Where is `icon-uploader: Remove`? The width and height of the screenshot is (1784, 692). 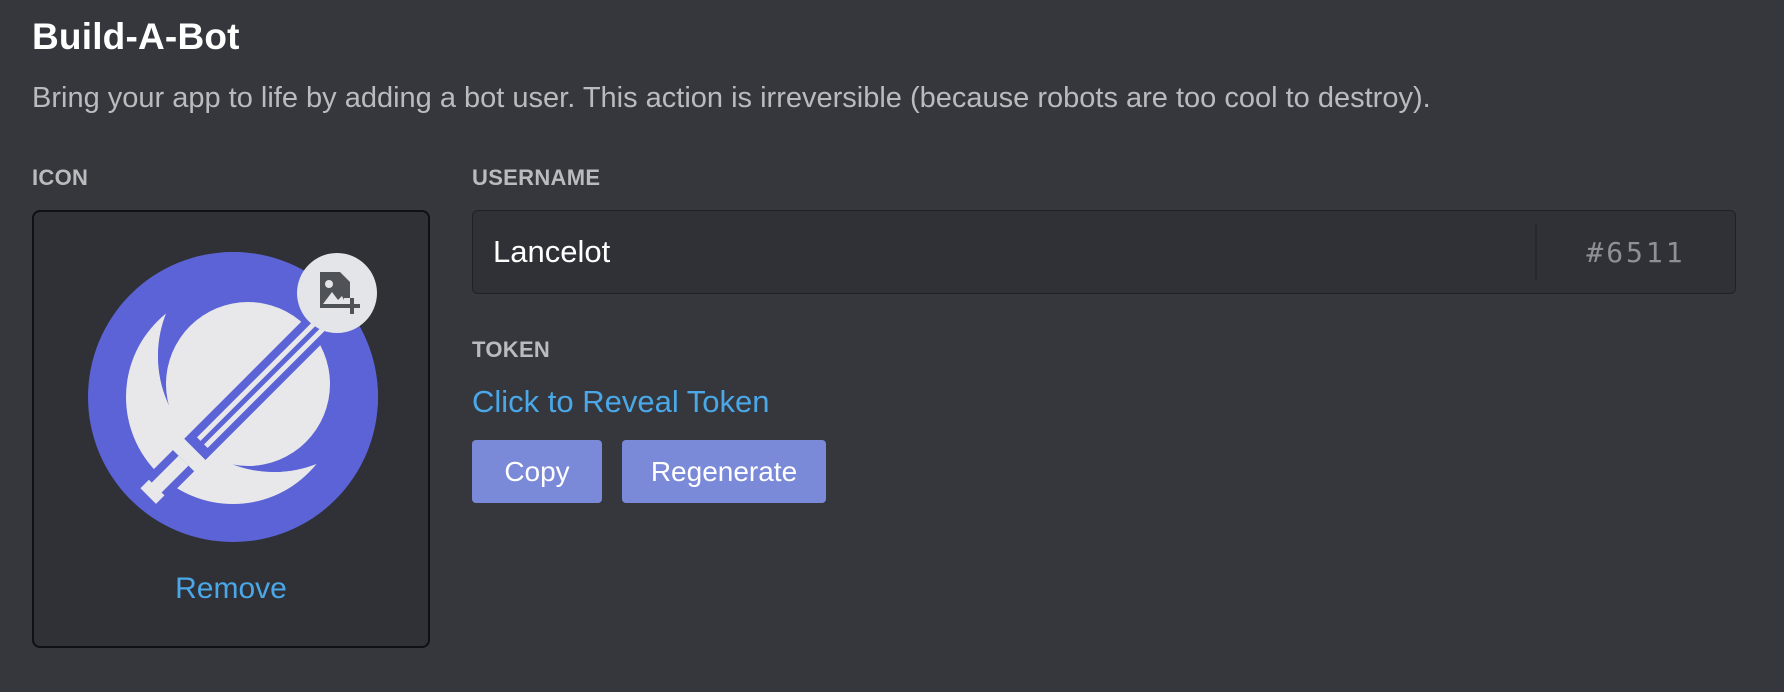
icon-uploader: Remove is located at coordinates (231, 429).